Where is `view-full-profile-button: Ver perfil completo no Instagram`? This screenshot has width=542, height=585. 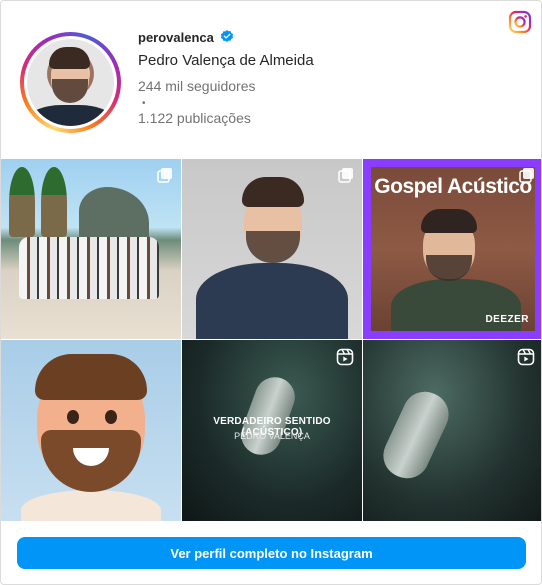 view-full-profile-button: Ver perfil completo no Instagram is located at coordinates (271, 553).